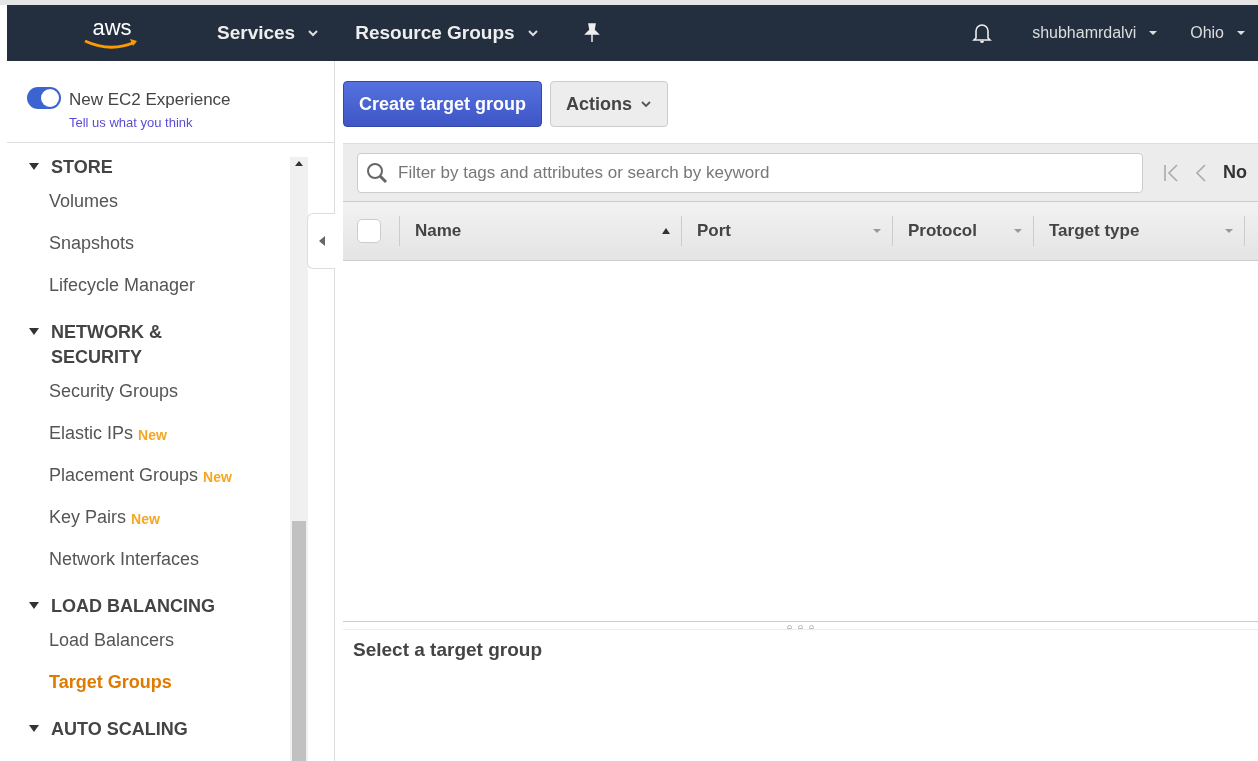  What do you see at coordinates (1235, 172) in the screenshot?
I see `pager-text: No` at bounding box center [1235, 172].